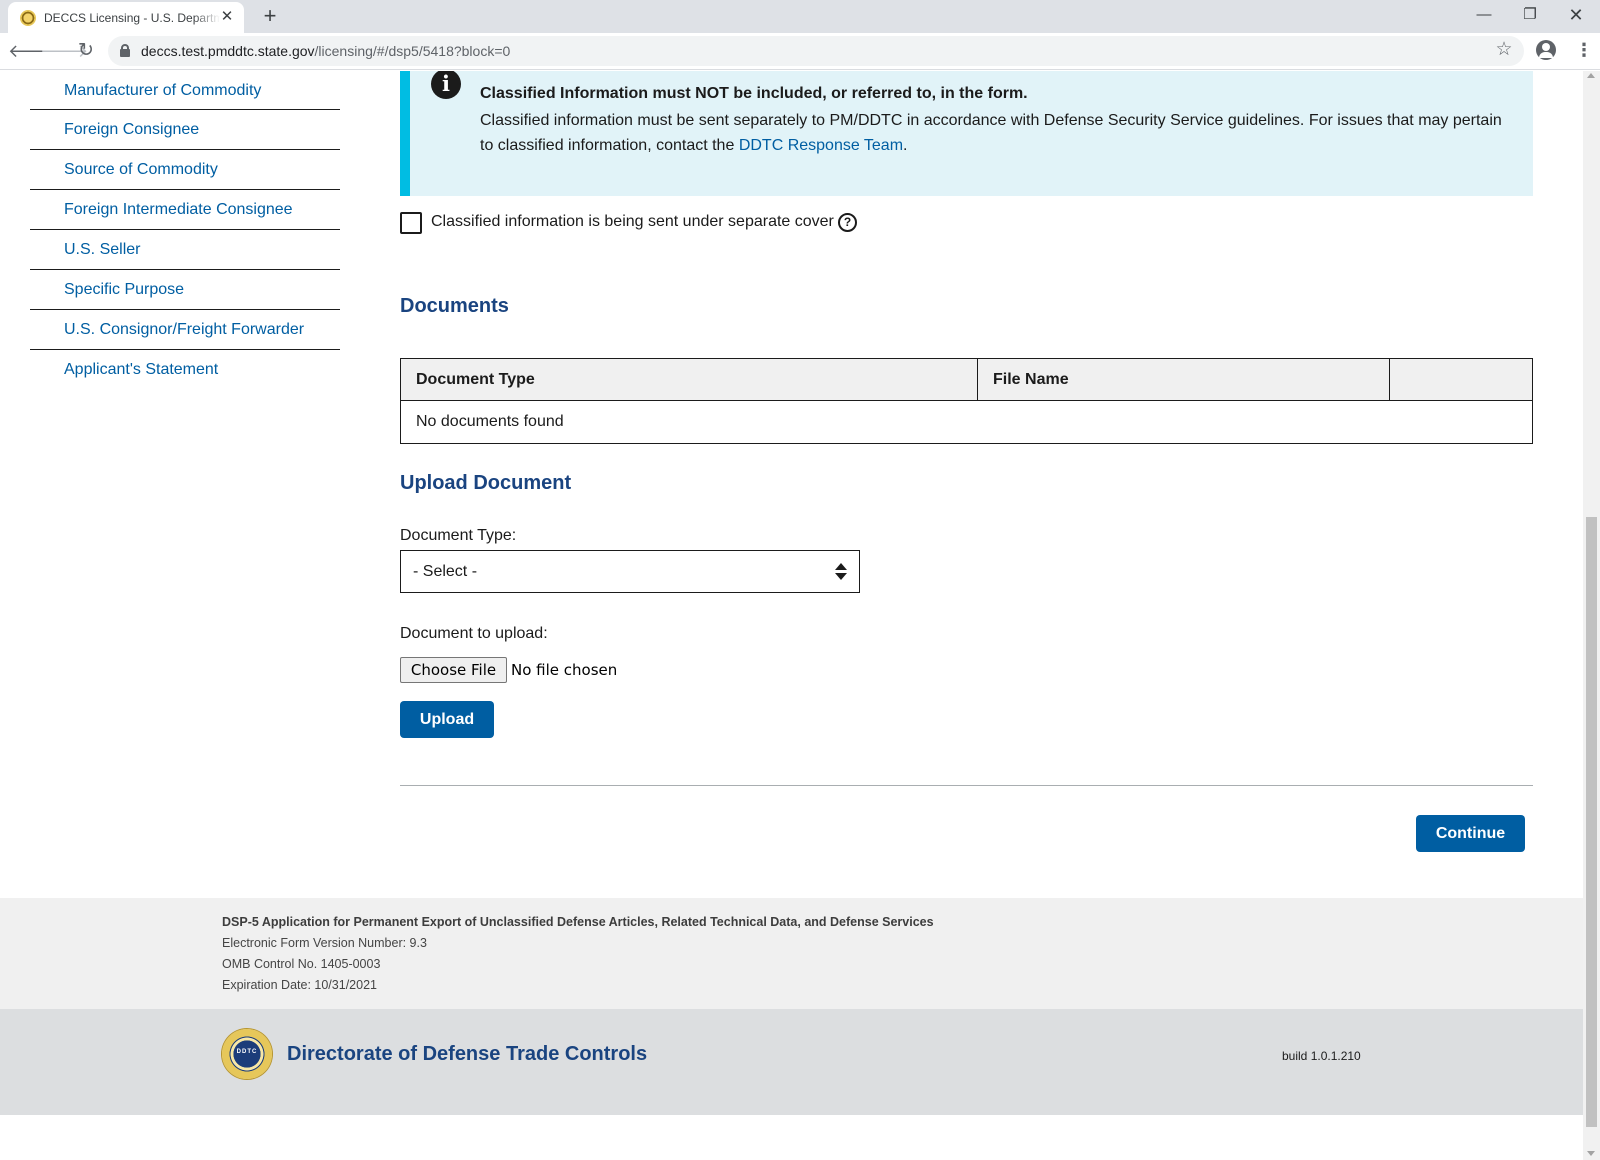 The image size is (1600, 1160). I want to click on sidenav-item-applicant-statement: Applicant's Statement, so click(185, 370).